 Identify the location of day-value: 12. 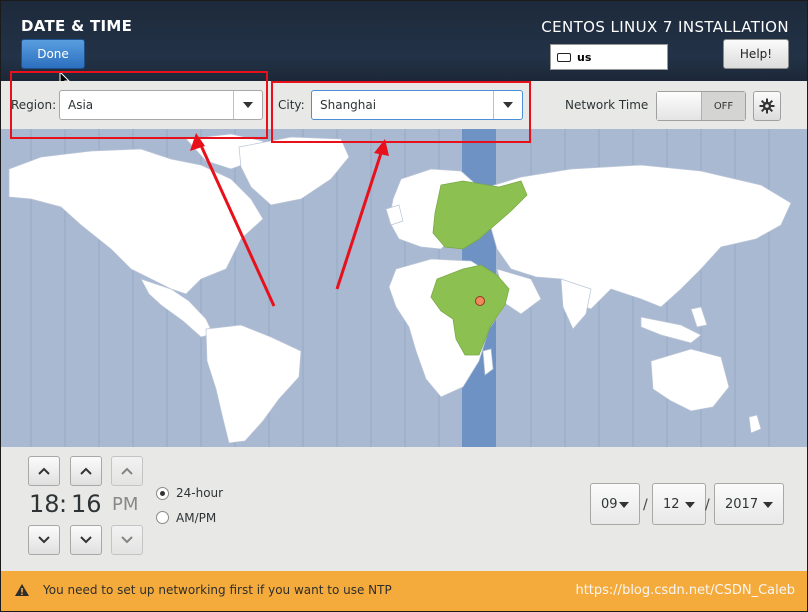
(671, 504).